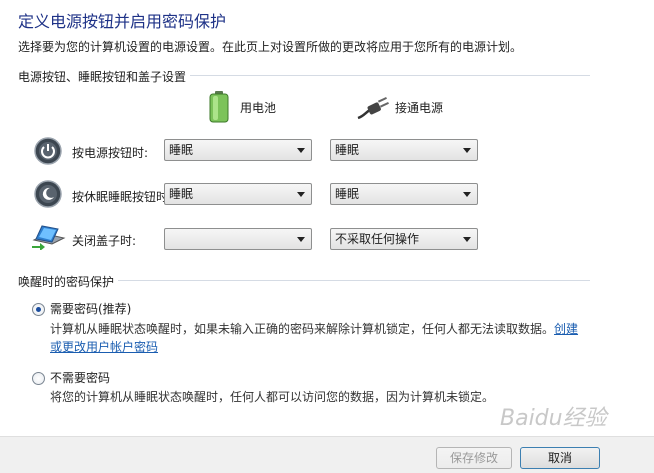 This screenshot has width=654, height=473. I want to click on select-value: 不采取任何操作, so click(377, 239).